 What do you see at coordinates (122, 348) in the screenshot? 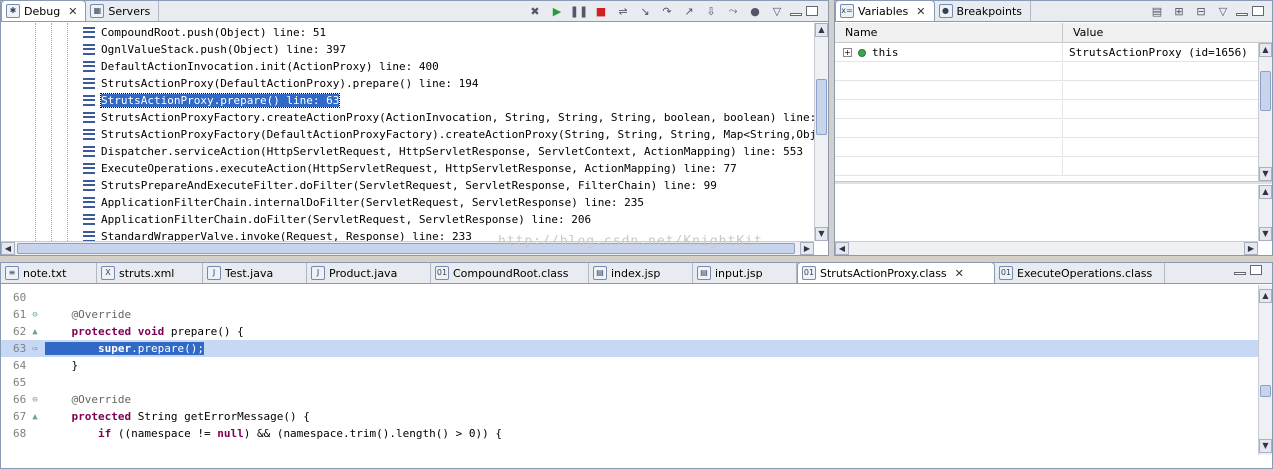
I see `code-text: super.prepare();` at bounding box center [122, 348].